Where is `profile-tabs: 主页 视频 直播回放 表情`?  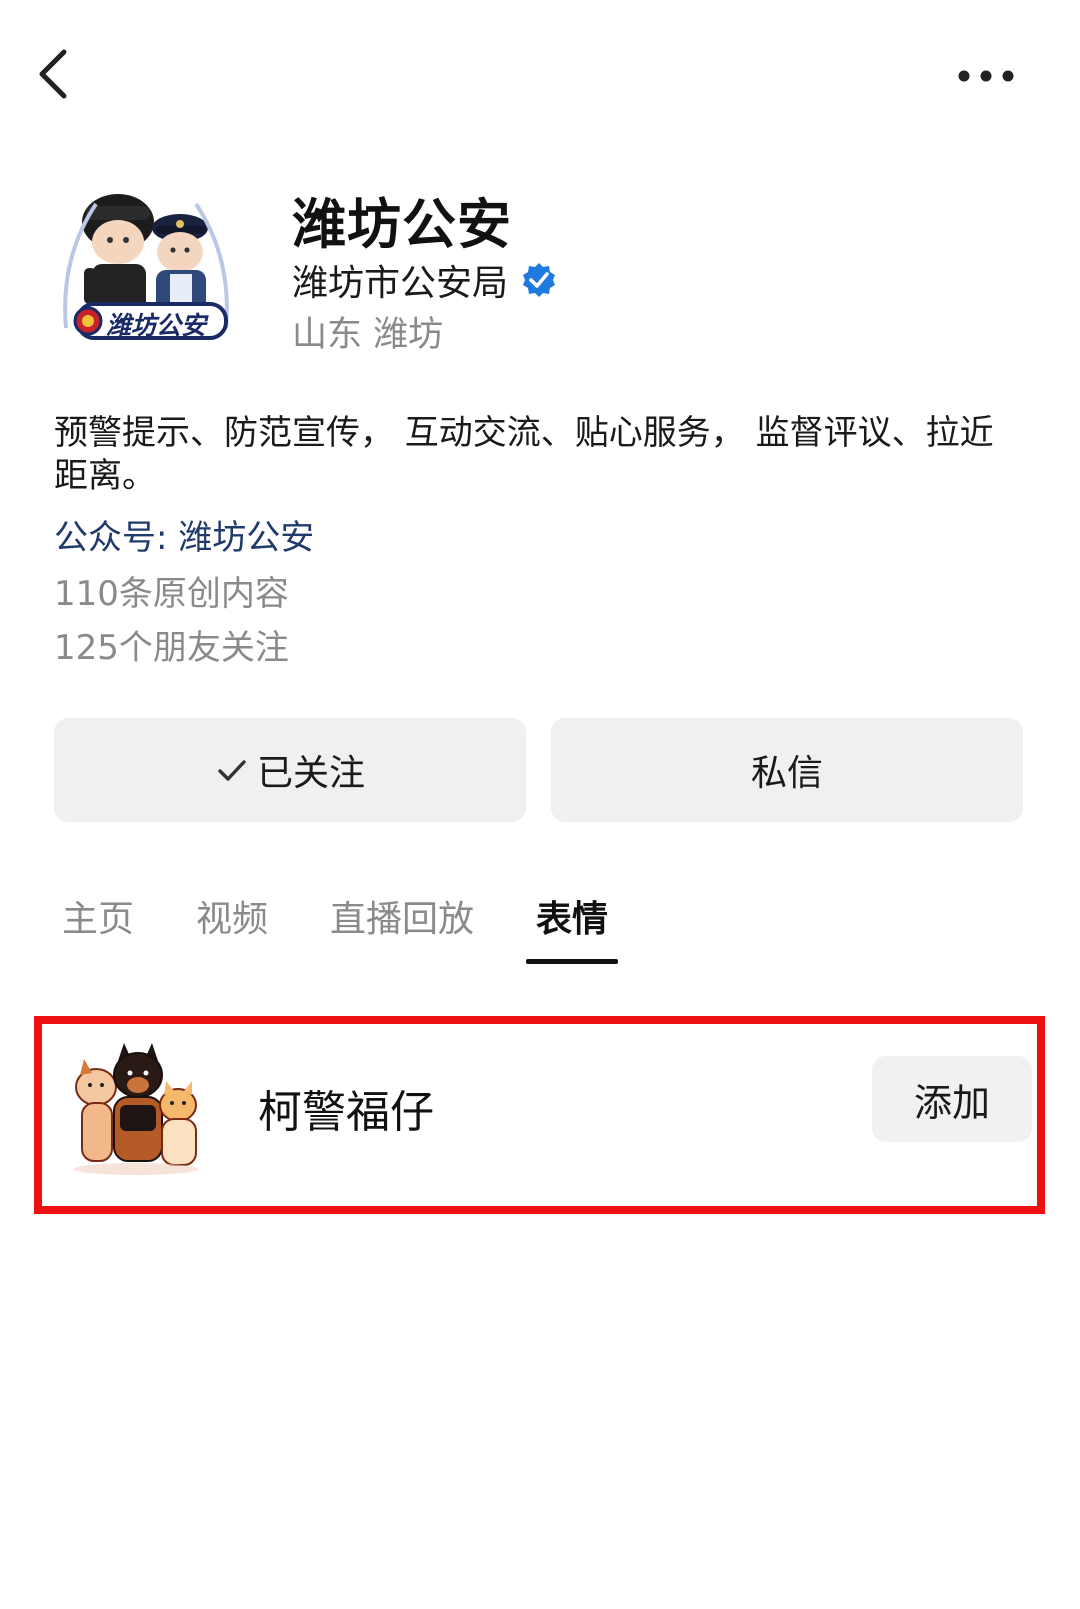 profile-tabs: 主页 视频 直播回放 表情 is located at coordinates (366, 930).